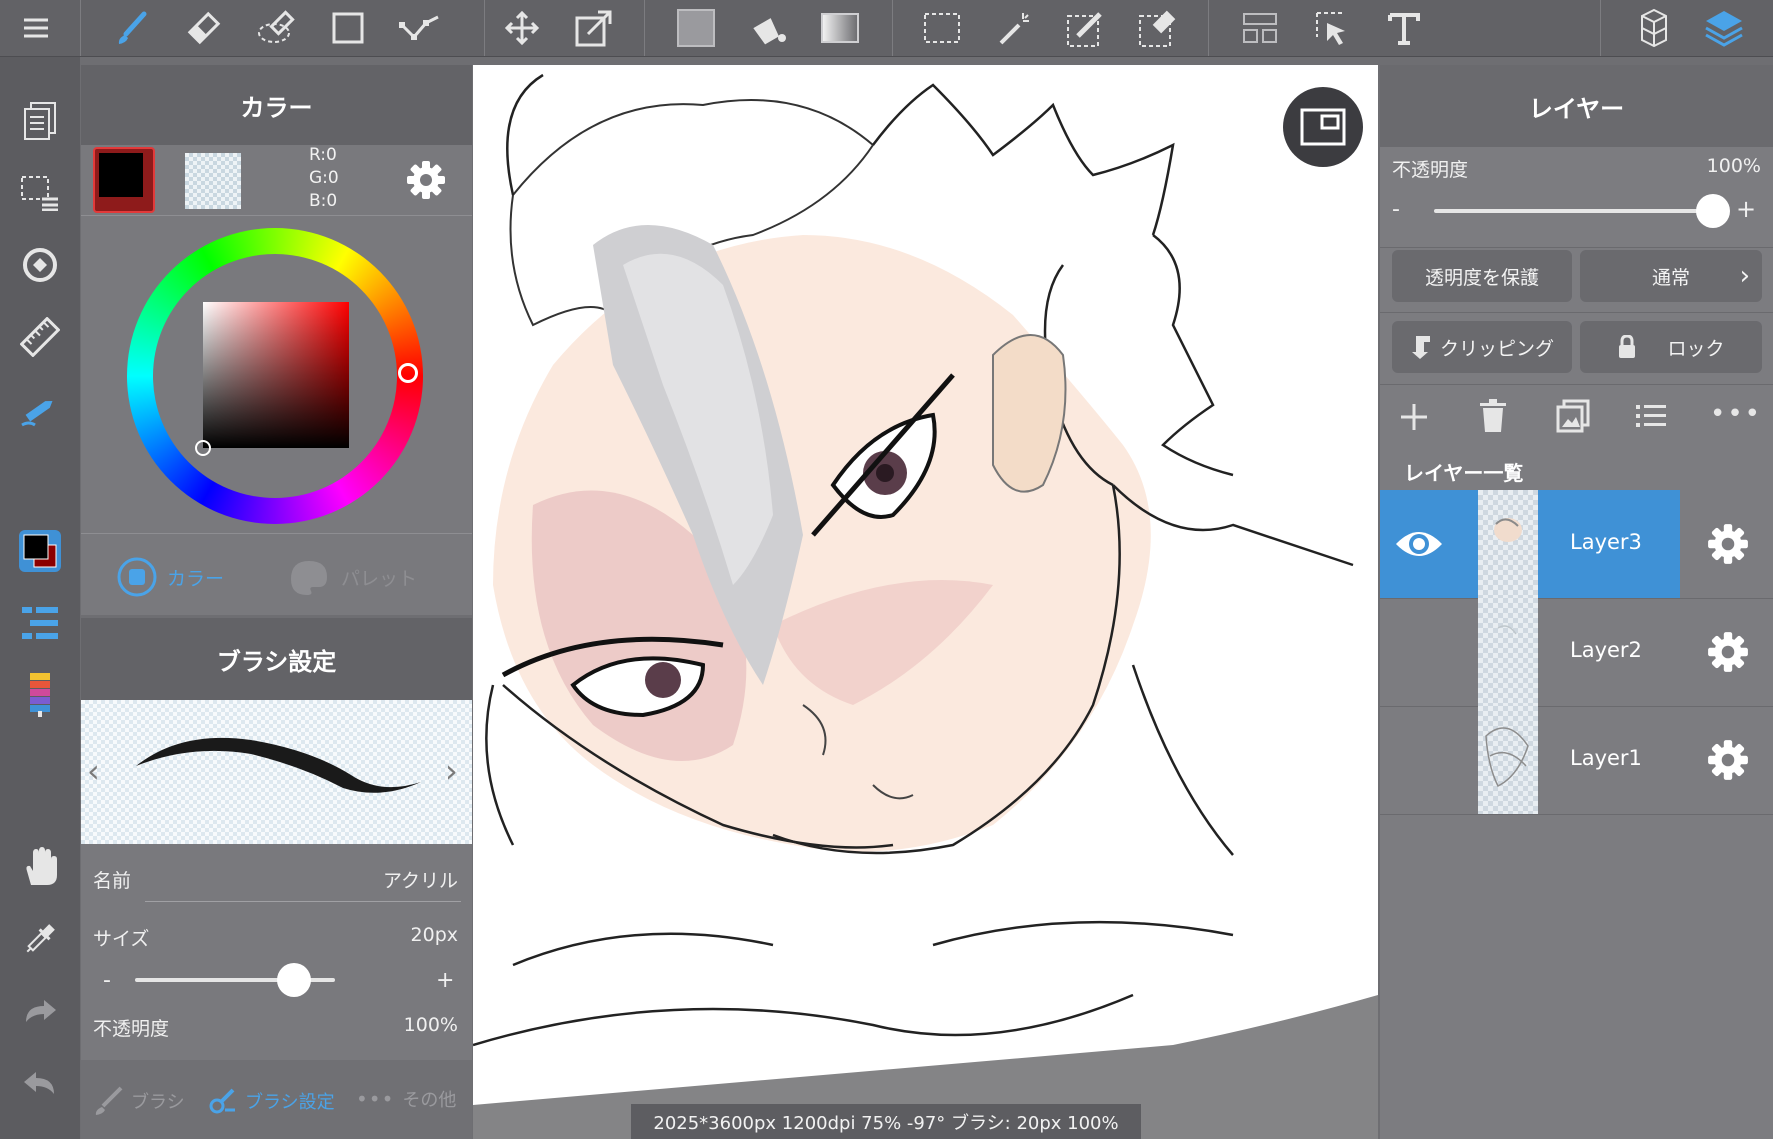 This screenshot has height=1139, width=1773. I want to click on secondary-color-swatch, so click(213, 181).